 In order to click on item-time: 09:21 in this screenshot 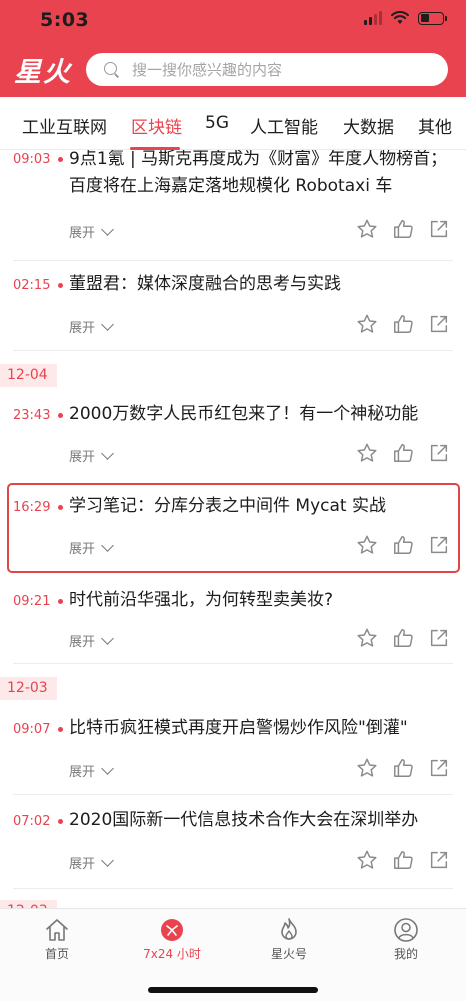, I will do `click(32, 601)`.